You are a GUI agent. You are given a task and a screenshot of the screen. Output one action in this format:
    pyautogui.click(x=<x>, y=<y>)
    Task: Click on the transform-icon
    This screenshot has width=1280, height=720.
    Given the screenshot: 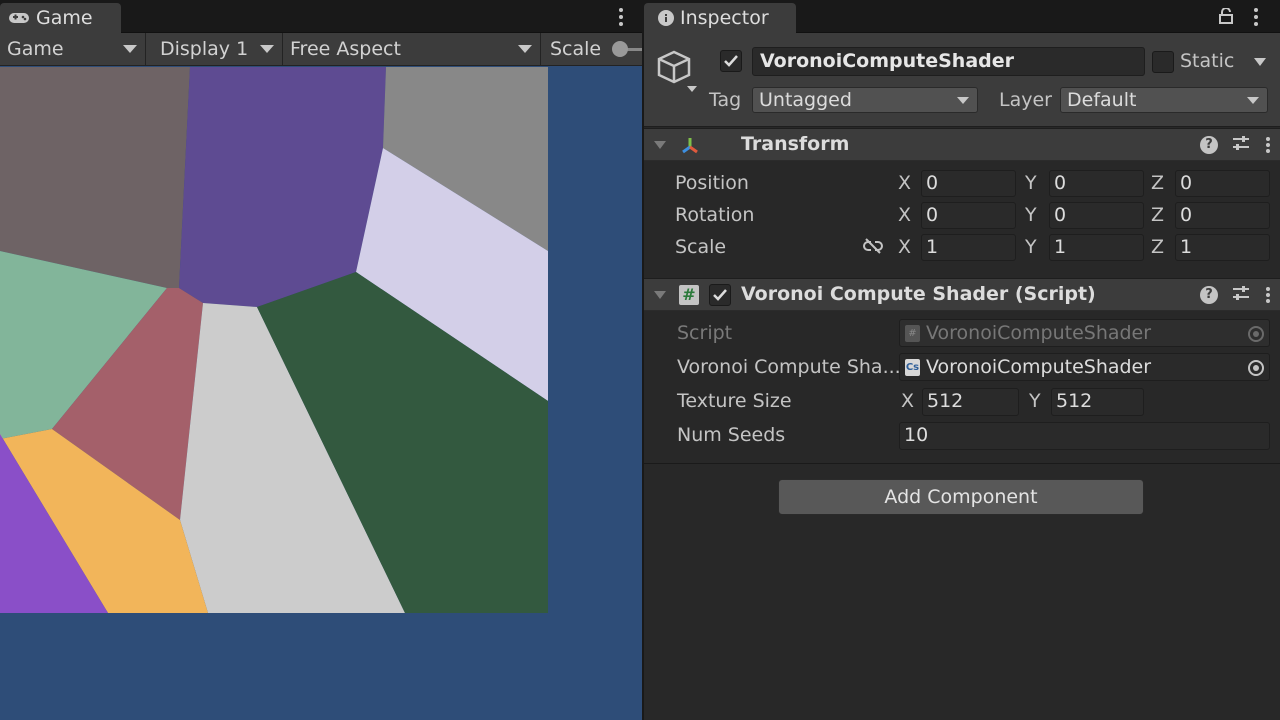 What is the action you would take?
    pyautogui.click(x=690, y=148)
    